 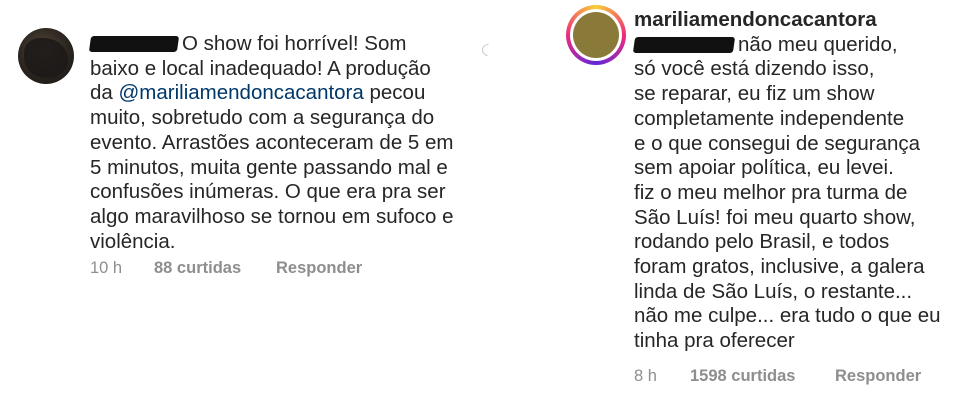 I want to click on comment-meta: 8 h 1598 curtidas Responder, so click(x=777, y=376).